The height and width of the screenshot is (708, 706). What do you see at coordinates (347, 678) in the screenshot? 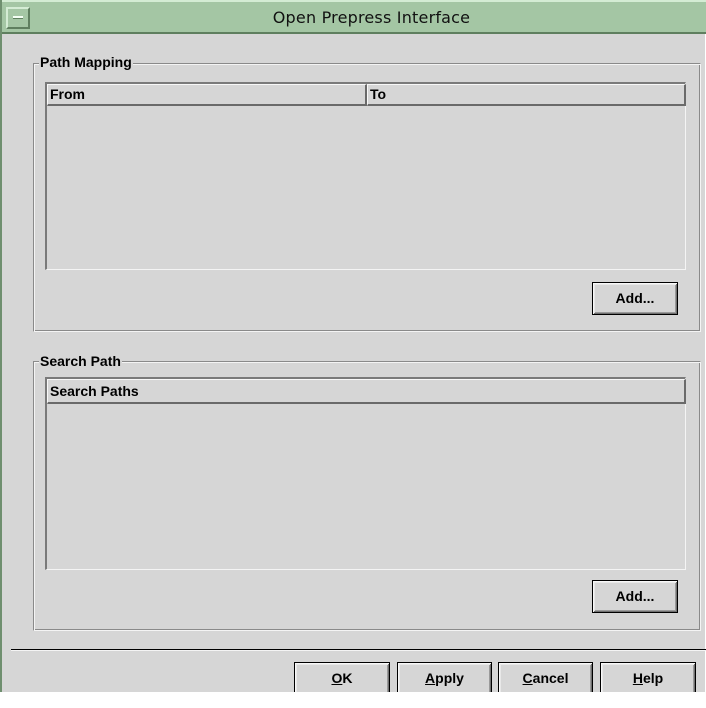
I see `ok-label-rest: K` at bounding box center [347, 678].